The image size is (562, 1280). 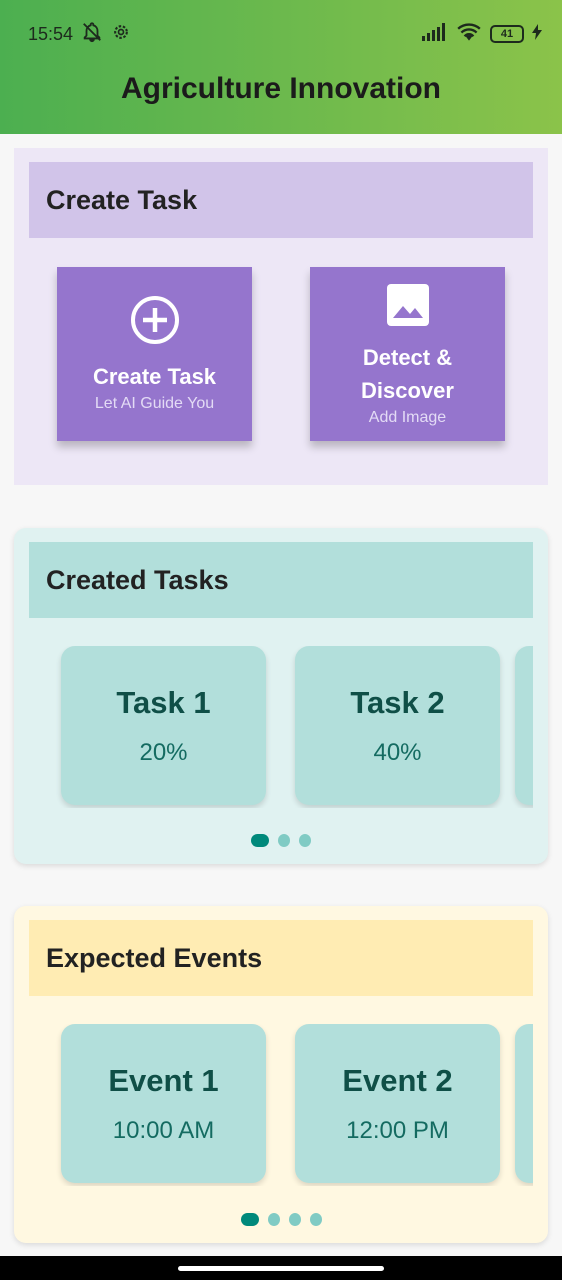 I want to click on image-icon, so click(x=408, y=307).